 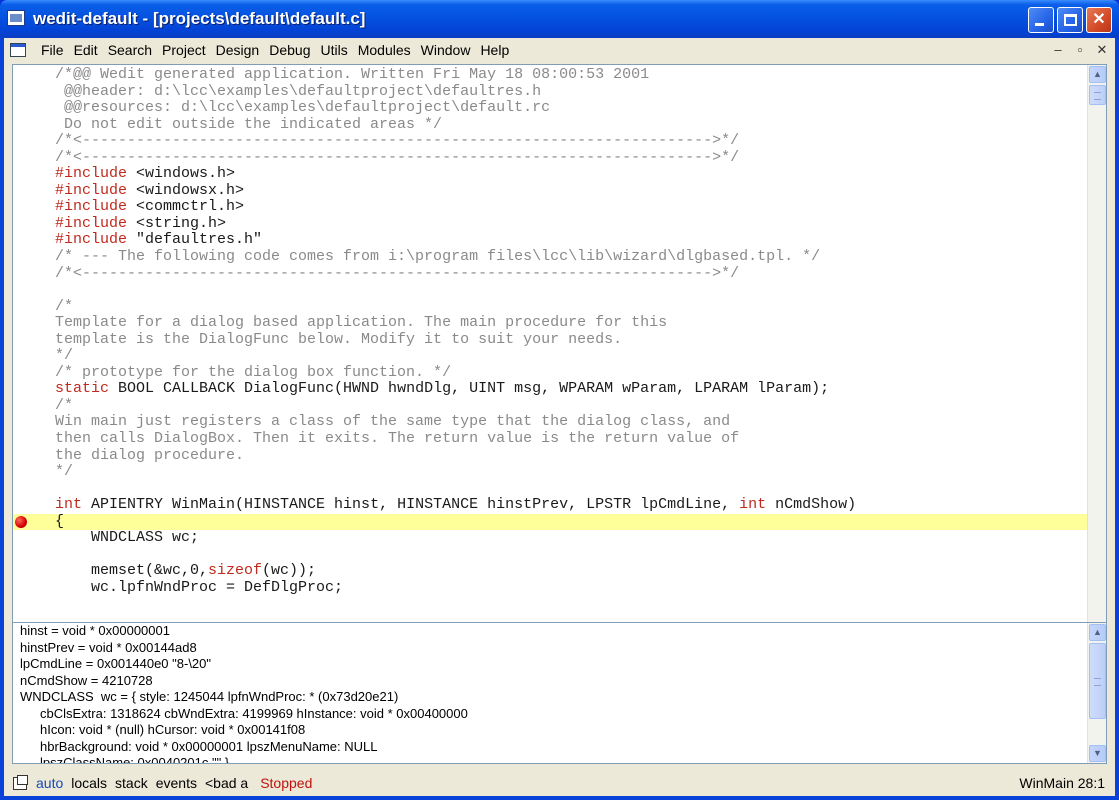 I want to click on menu-project: Project, so click(x=184, y=50).